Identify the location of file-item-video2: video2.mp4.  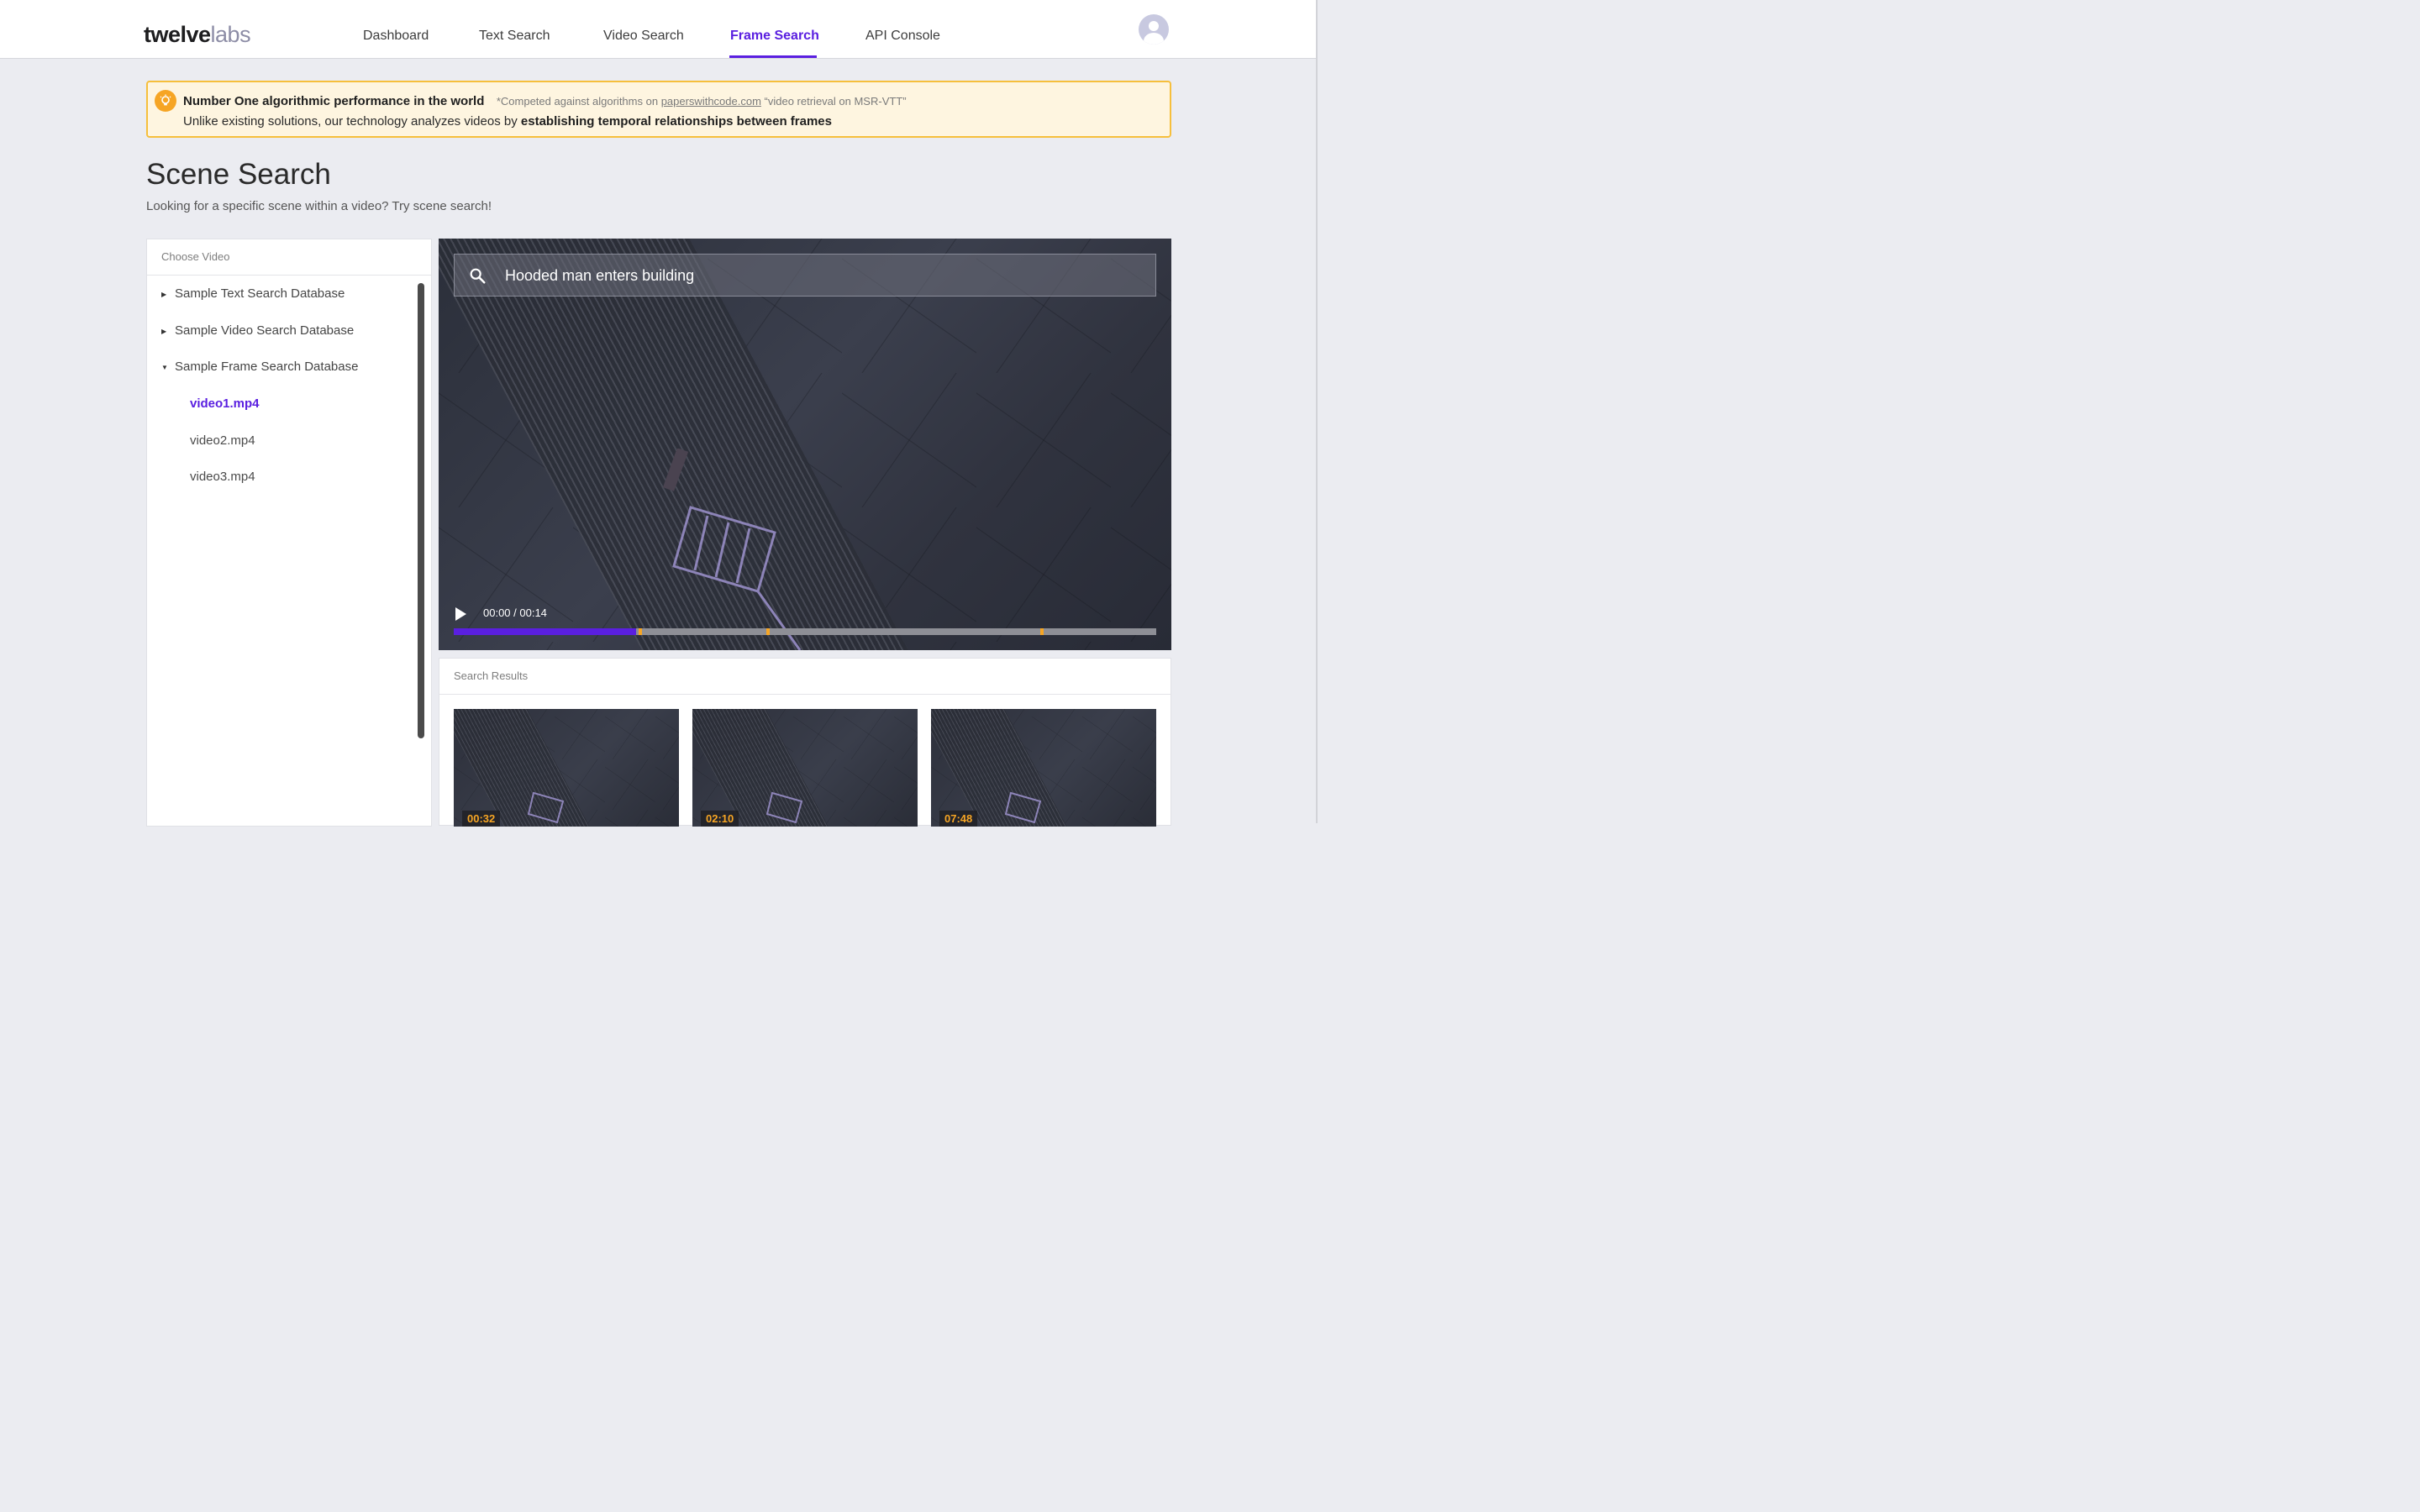
(223, 440).